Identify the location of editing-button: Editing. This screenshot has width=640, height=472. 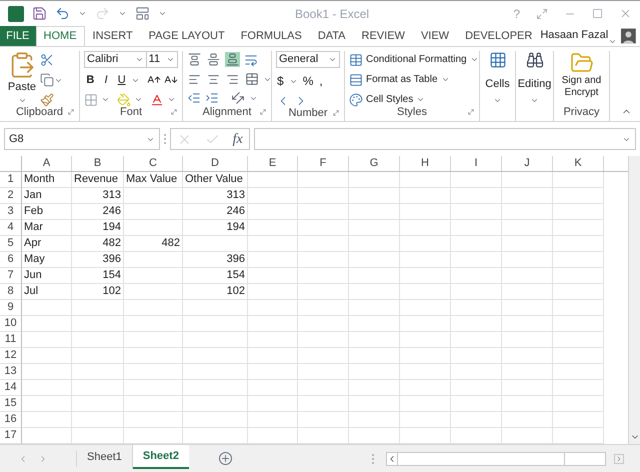
(535, 84).